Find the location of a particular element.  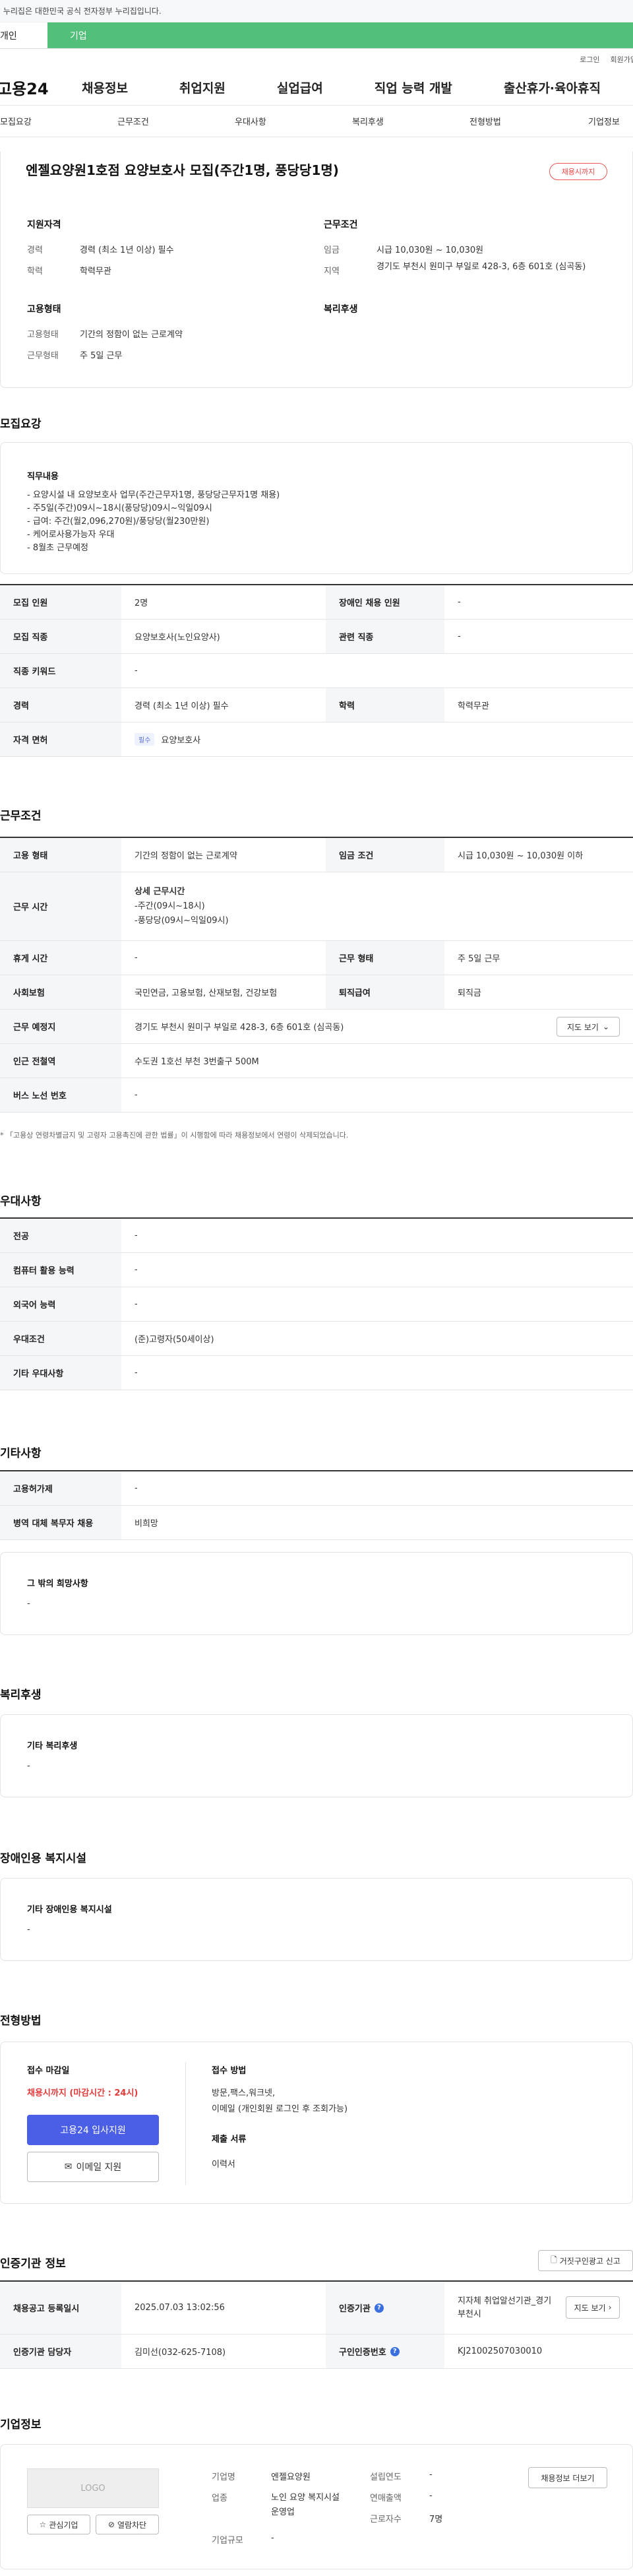

th-manager: 인증기관 담당자 is located at coordinates (60, 2351).